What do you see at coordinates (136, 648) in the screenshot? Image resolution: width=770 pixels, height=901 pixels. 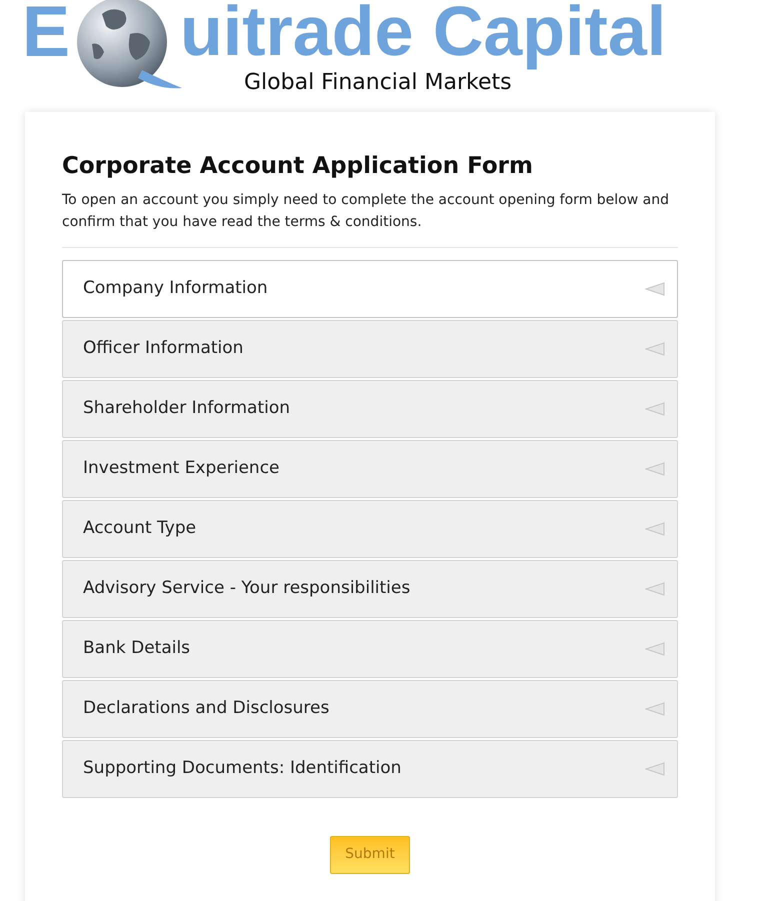 I see `section-title: Bank Details` at bounding box center [136, 648].